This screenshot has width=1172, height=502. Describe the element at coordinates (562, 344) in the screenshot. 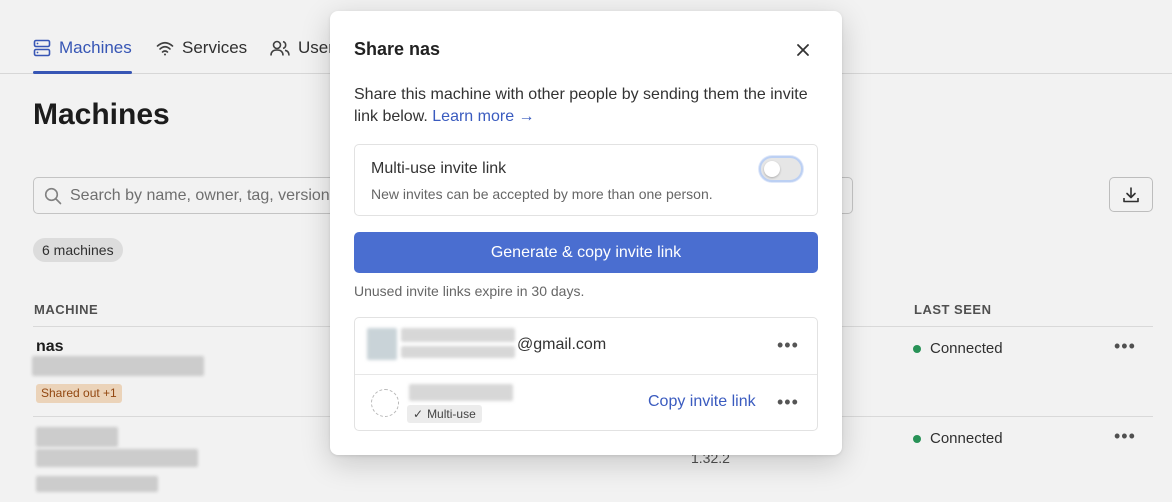

I see `invite-email: @gmail.com` at that location.